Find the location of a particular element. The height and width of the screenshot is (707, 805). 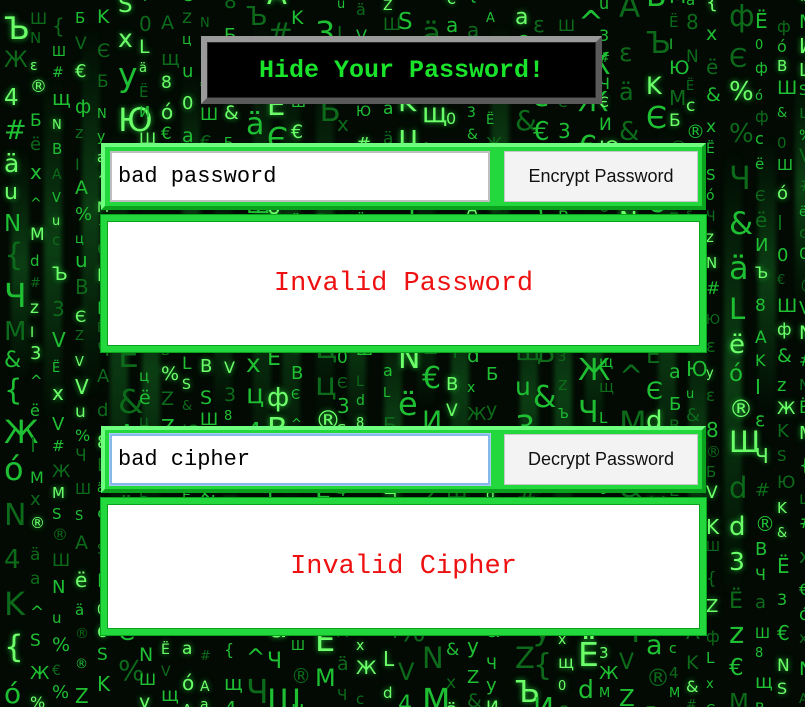

matrix-glyph: Ъ is located at coordinates (17, 29).